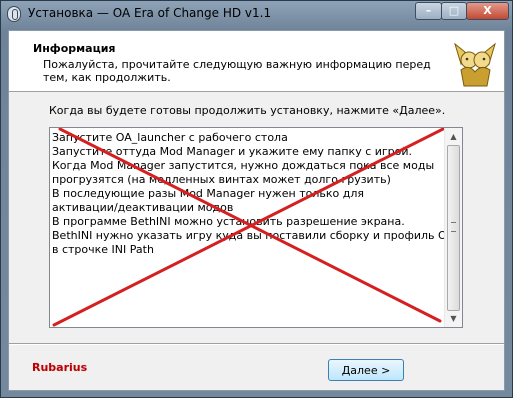 The width and height of the screenshot is (513, 398). Describe the element at coordinates (453, 318) in the screenshot. I see `scroll-down-icon: ▼` at that location.